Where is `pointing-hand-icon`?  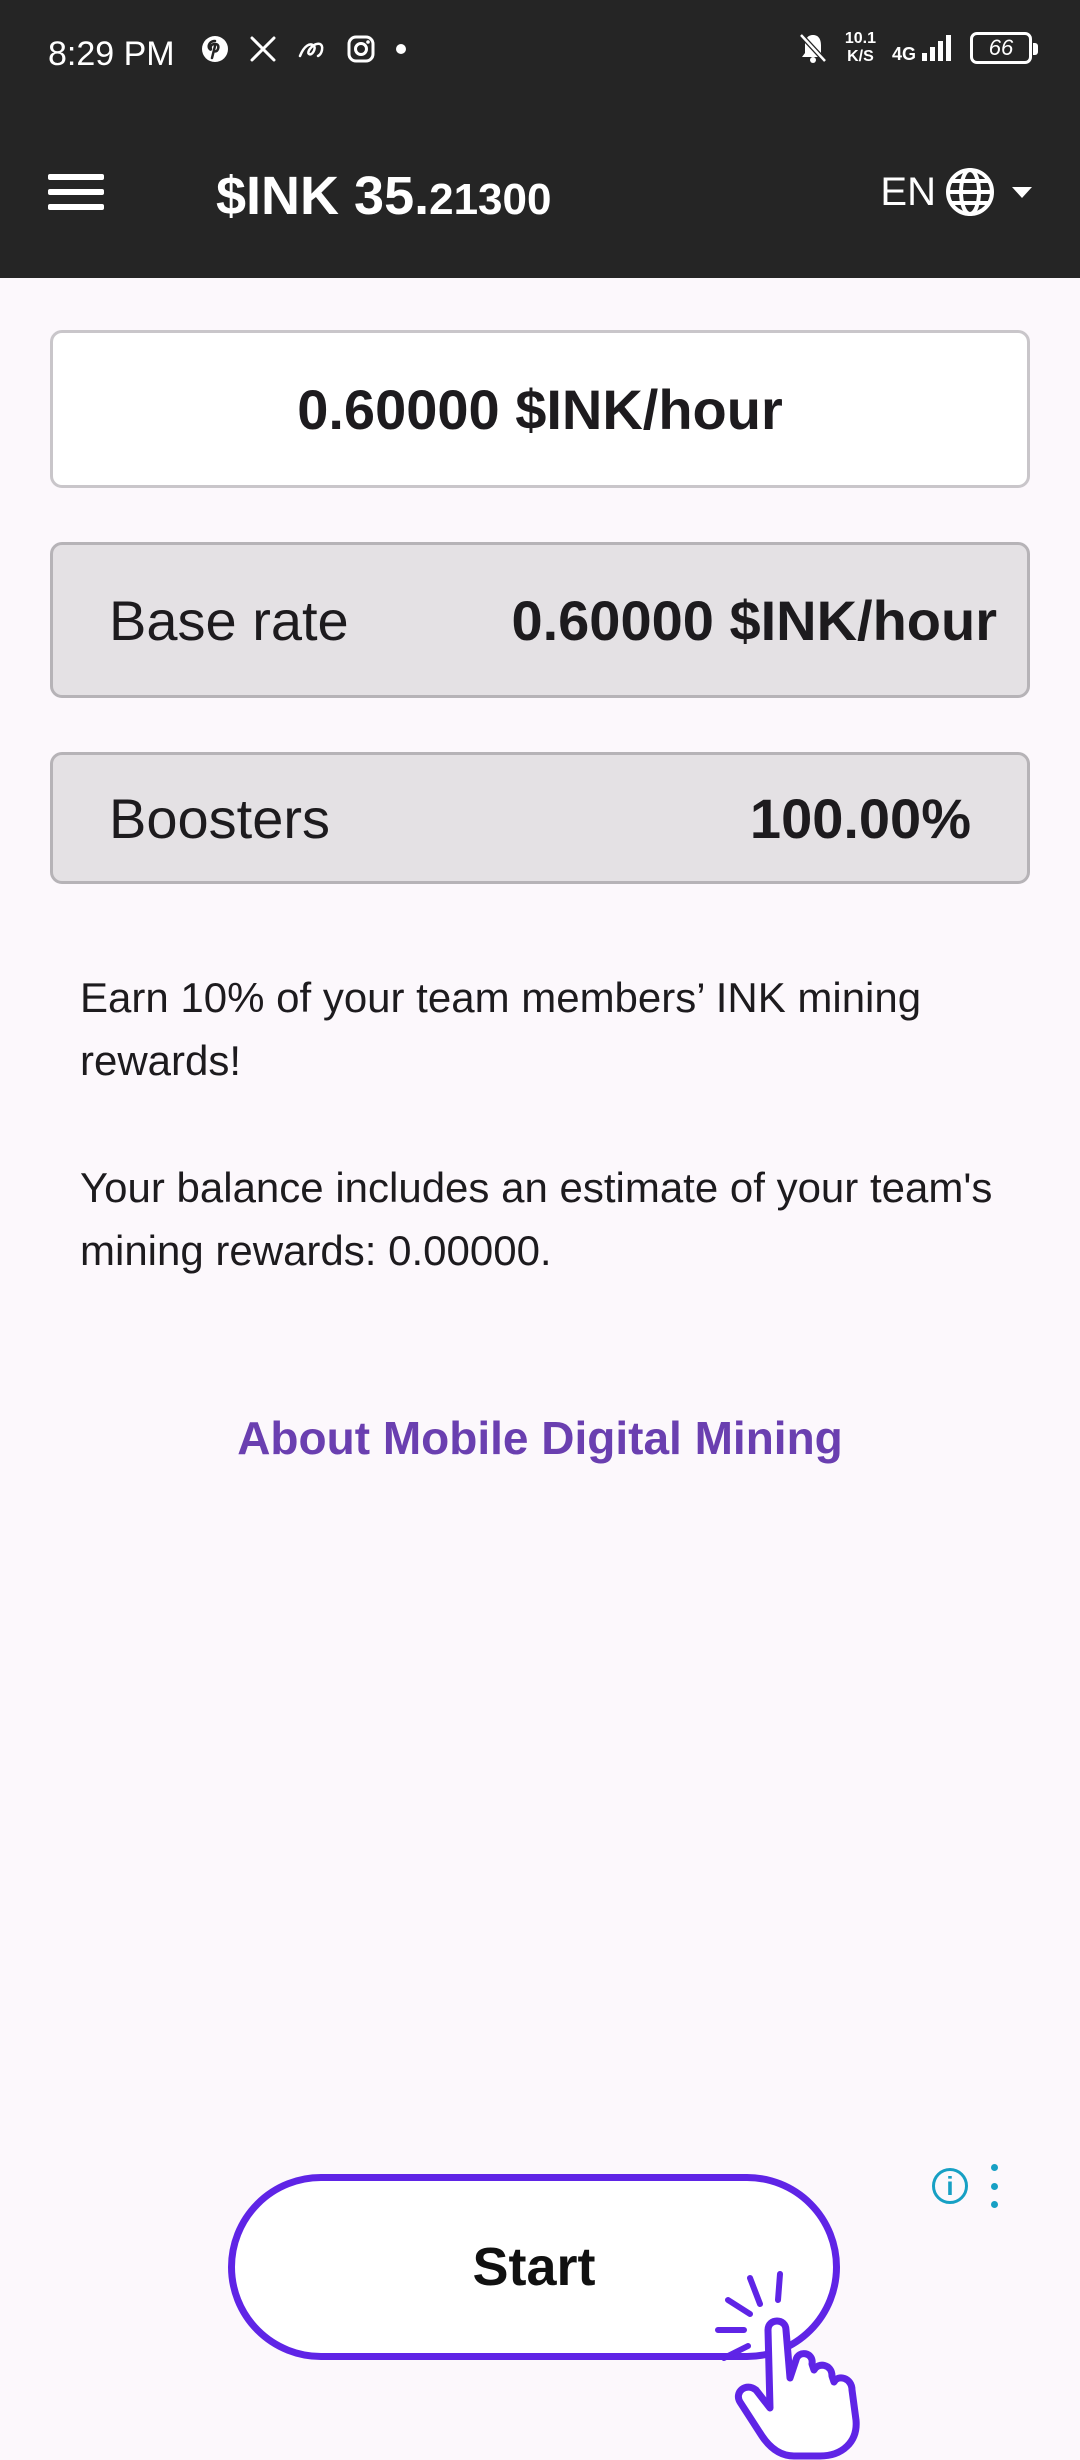
pointing-hand-icon is located at coordinates (787, 2365).